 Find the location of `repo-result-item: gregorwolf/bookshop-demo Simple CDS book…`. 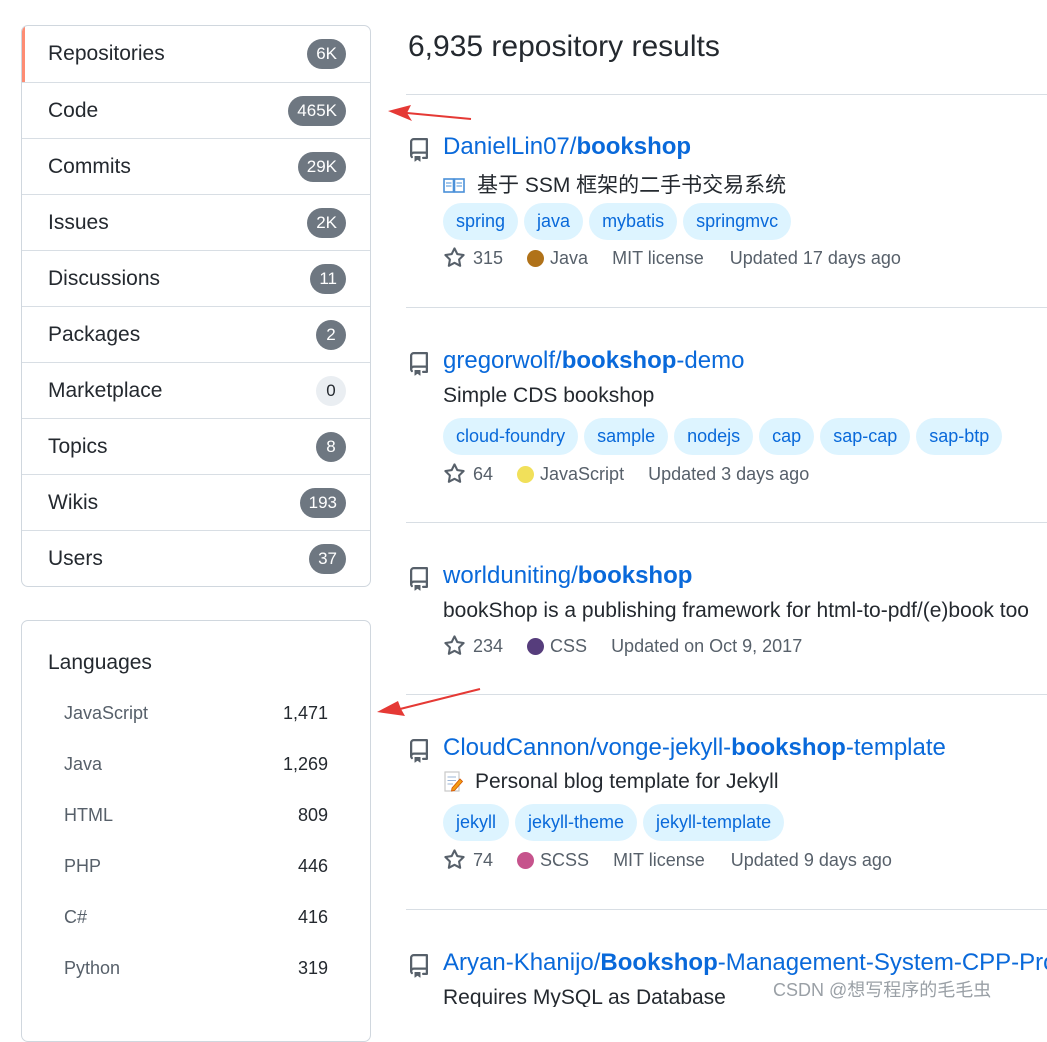

repo-result-item: gregorwolf/bookshop-demo Simple CDS book… is located at coordinates (726, 422).